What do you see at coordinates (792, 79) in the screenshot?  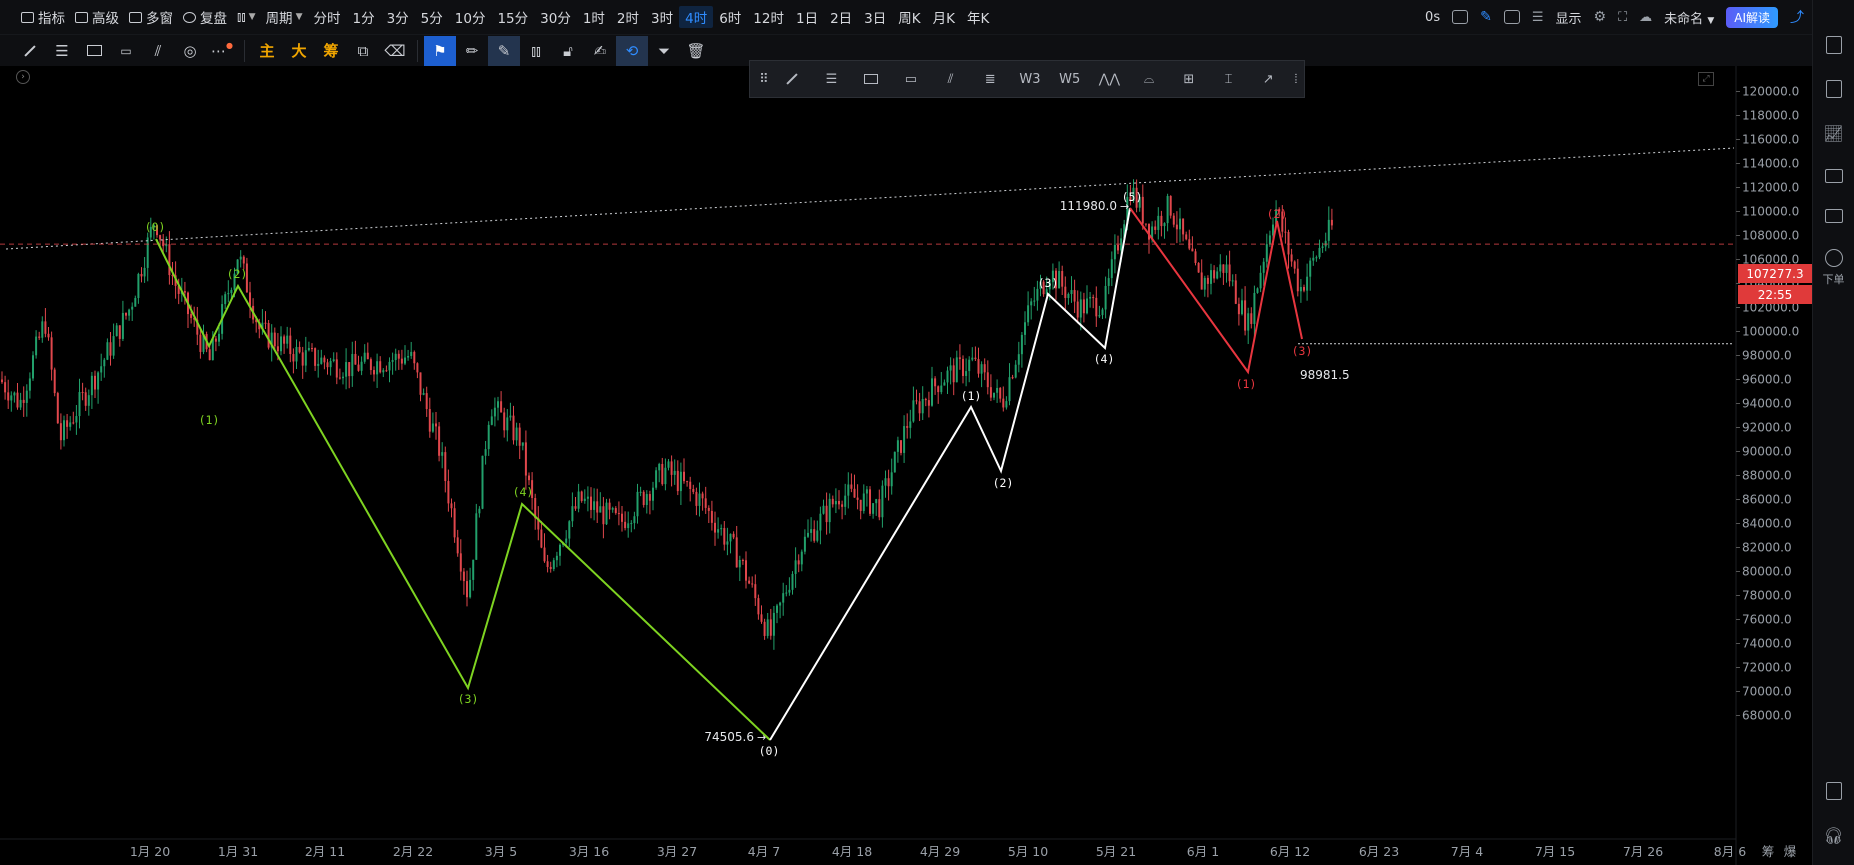 I see `ray-tool` at bounding box center [792, 79].